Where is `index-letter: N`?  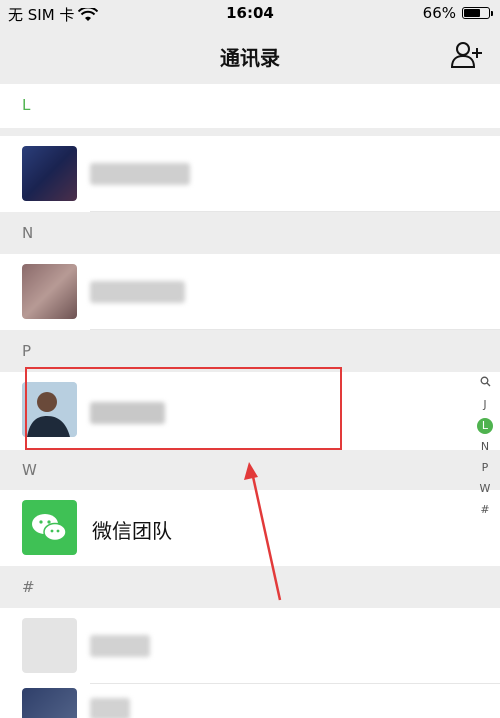
index-letter: N is located at coordinates (485, 447).